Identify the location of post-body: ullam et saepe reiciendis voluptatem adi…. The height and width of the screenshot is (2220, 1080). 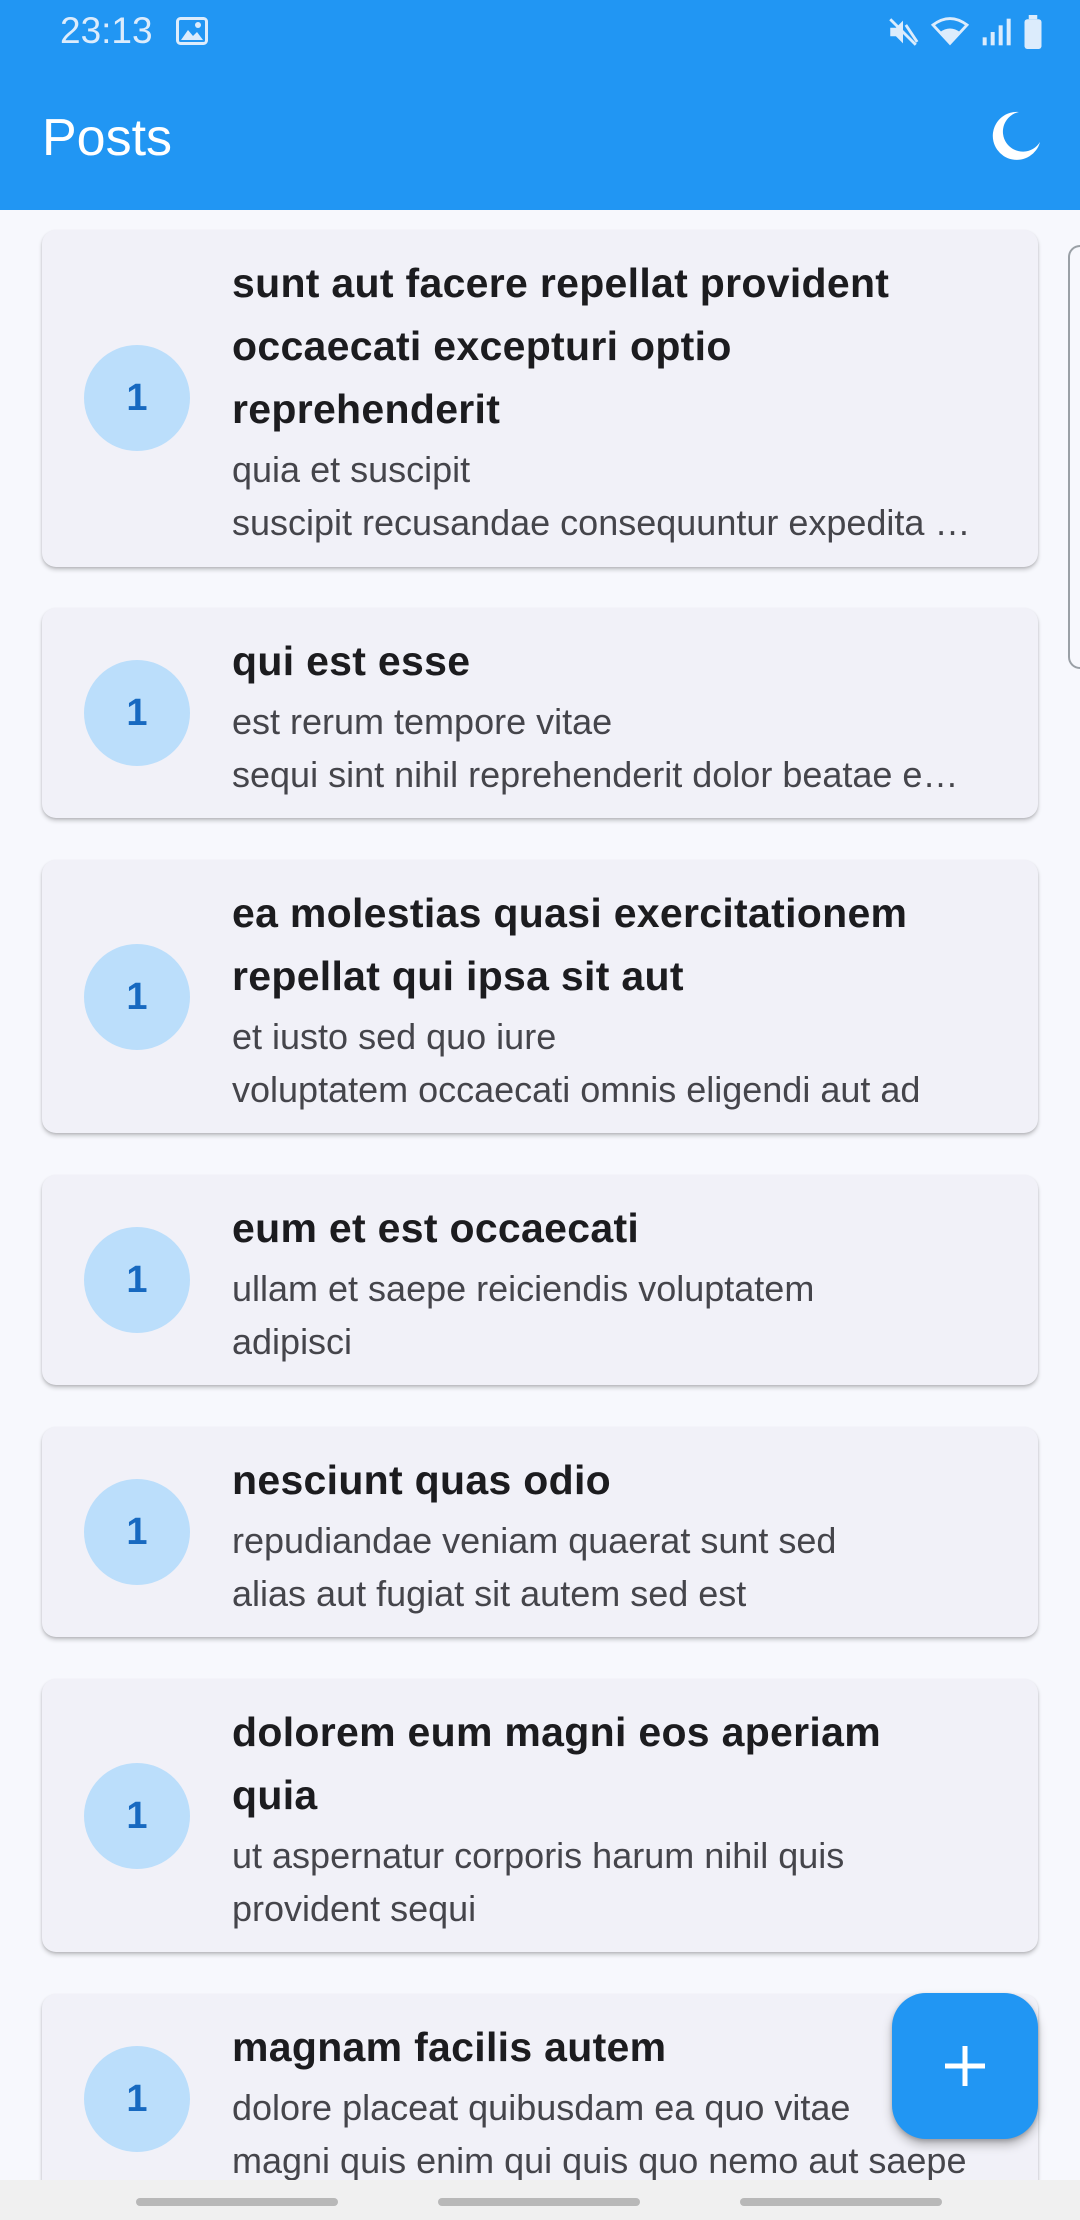
(604, 1315).